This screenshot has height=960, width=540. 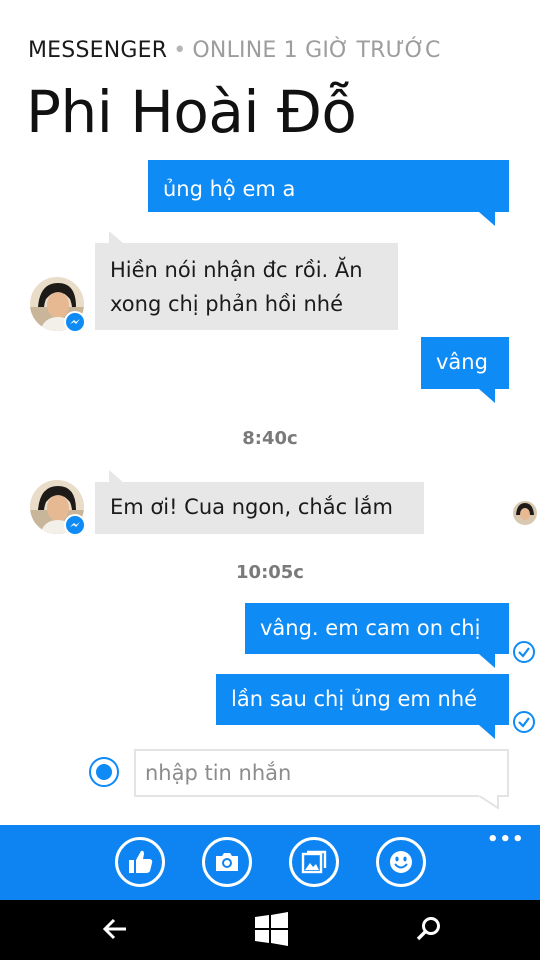 I want to click on message-text: ủng hộ em a, so click(x=229, y=189).